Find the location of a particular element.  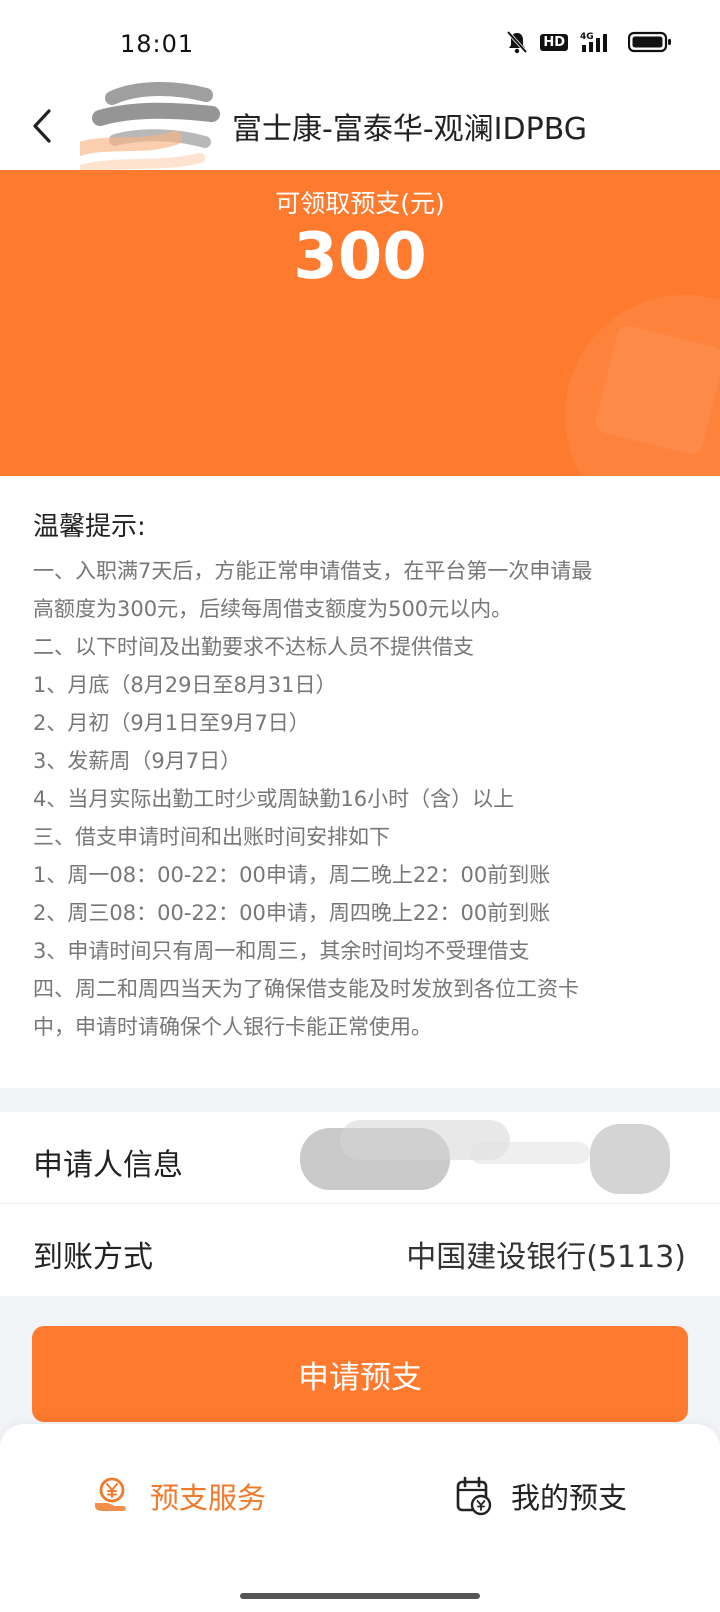

calendar-yuan-icon is located at coordinates (474, 1496).